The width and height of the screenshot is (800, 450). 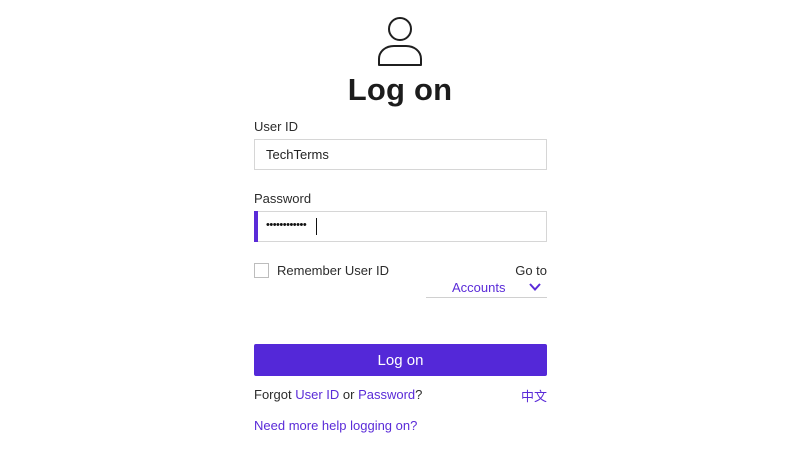 What do you see at coordinates (297, 154) in the screenshot?
I see `user-id-value: TechTerms` at bounding box center [297, 154].